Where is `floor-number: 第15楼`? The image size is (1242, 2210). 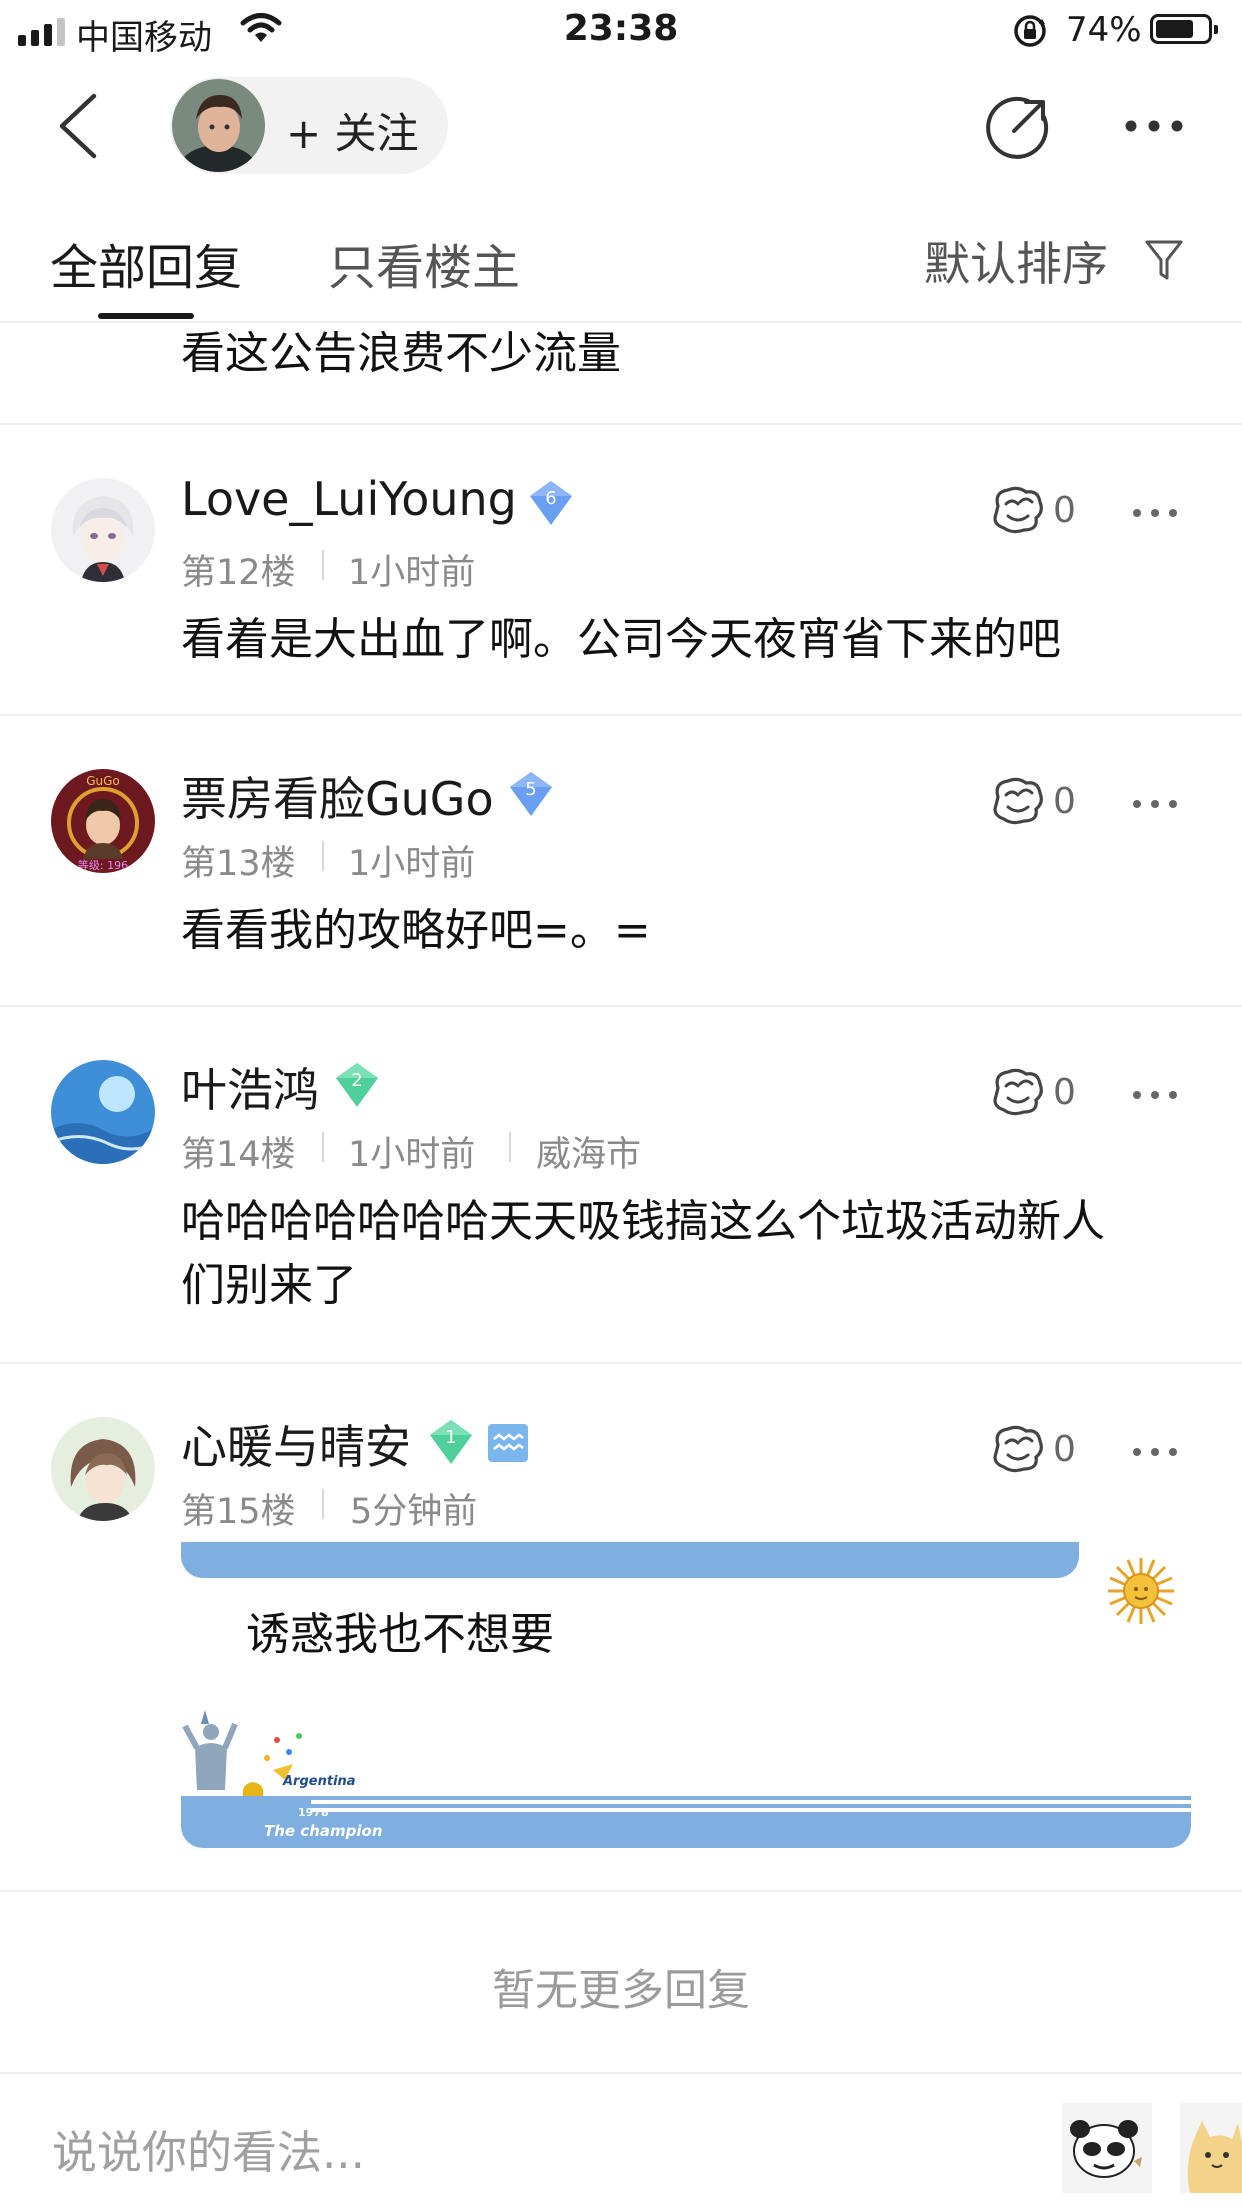 floor-number: 第15楼 is located at coordinates (238, 1512).